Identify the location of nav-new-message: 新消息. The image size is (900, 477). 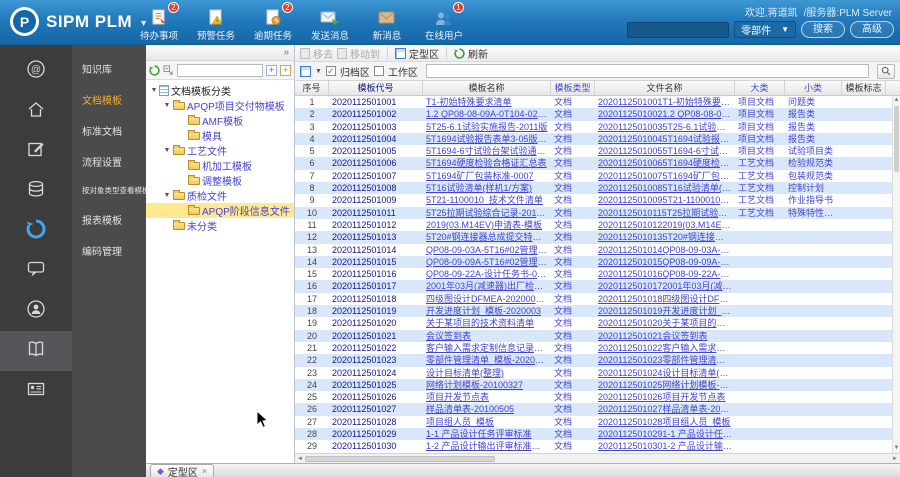
(387, 23).